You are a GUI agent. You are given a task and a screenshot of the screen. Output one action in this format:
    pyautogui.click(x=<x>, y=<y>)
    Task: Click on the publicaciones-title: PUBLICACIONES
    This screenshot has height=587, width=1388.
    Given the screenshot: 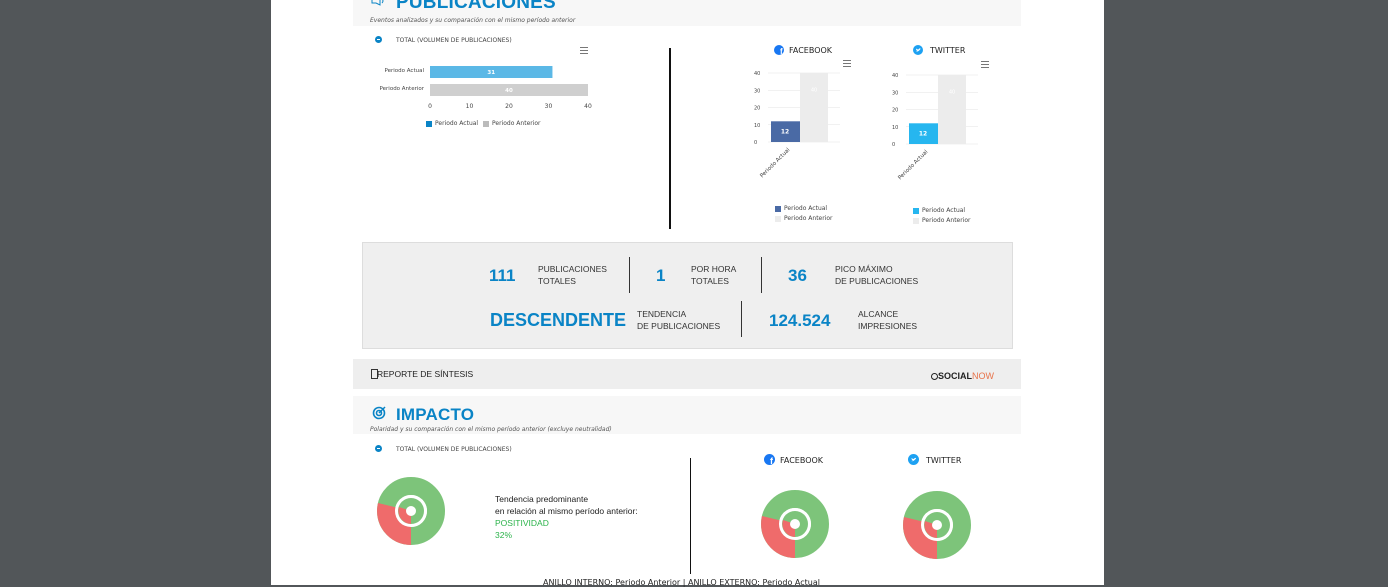 What is the action you would take?
    pyautogui.click(x=476, y=6)
    